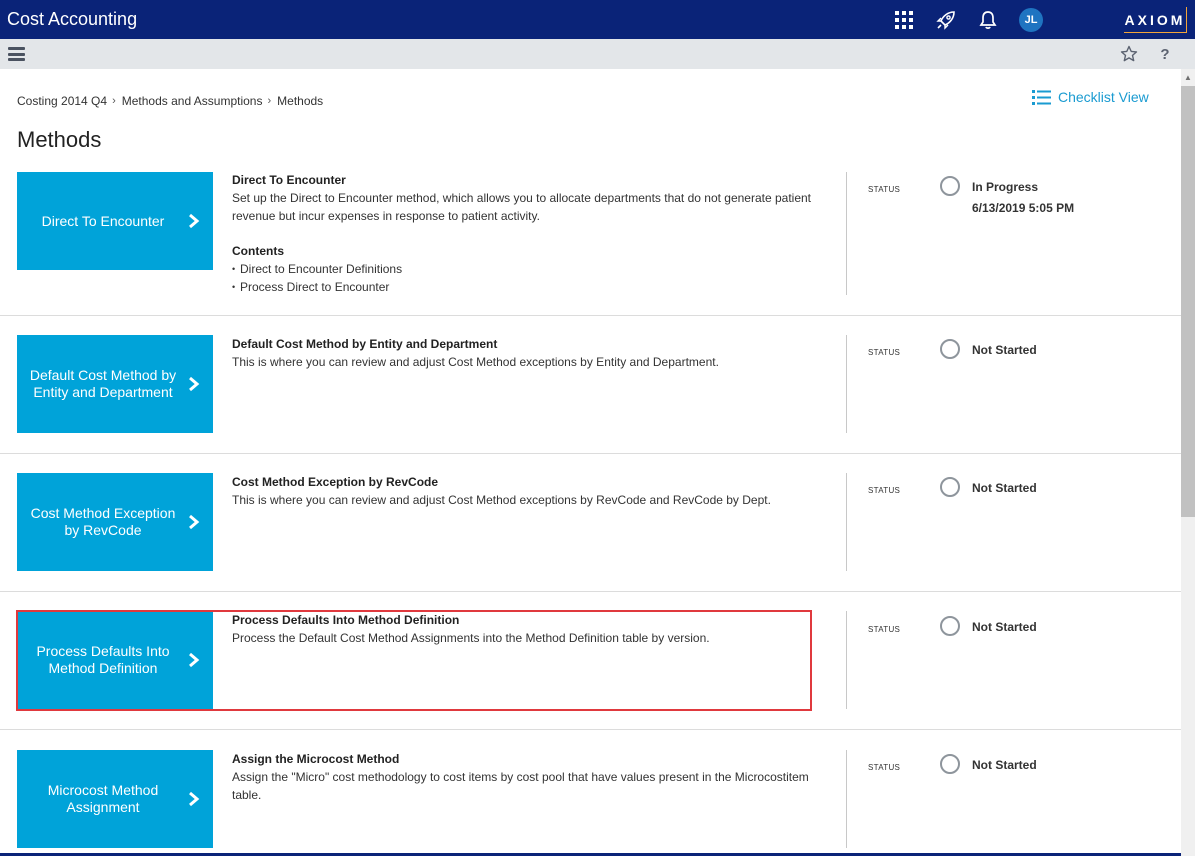 The width and height of the screenshot is (1195, 856). Describe the element at coordinates (597, 54) in the screenshot. I see `sub-toolbar: ?` at that location.